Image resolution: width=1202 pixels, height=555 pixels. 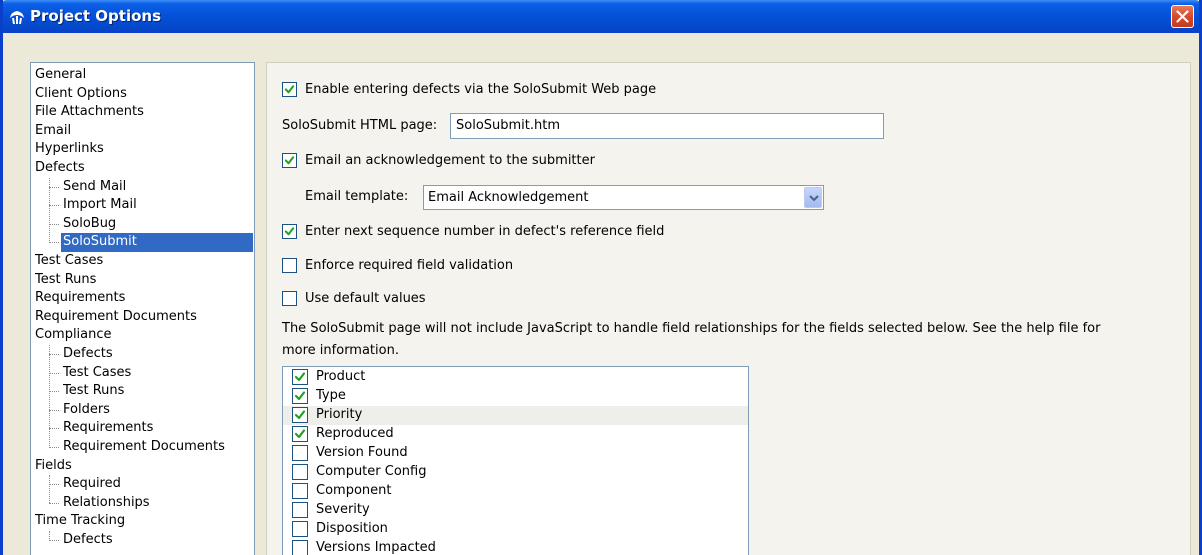 What do you see at coordinates (623, 197) in the screenshot?
I see `email-template-select: Email Acknowledgement` at bounding box center [623, 197].